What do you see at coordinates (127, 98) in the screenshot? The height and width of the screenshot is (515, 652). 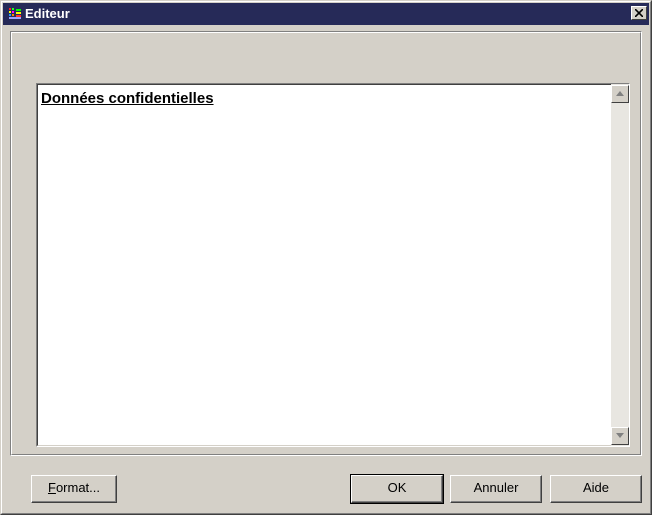 I see `editor-content-text: Données confidentielles` at bounding box center [127, 98].